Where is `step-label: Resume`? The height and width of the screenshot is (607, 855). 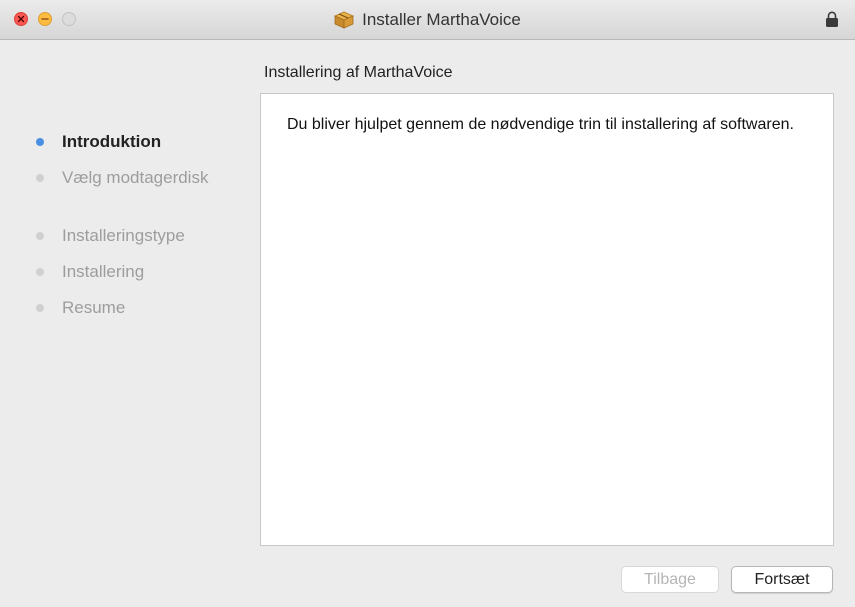
step-label: Resume is located at coordinates (94, 307).